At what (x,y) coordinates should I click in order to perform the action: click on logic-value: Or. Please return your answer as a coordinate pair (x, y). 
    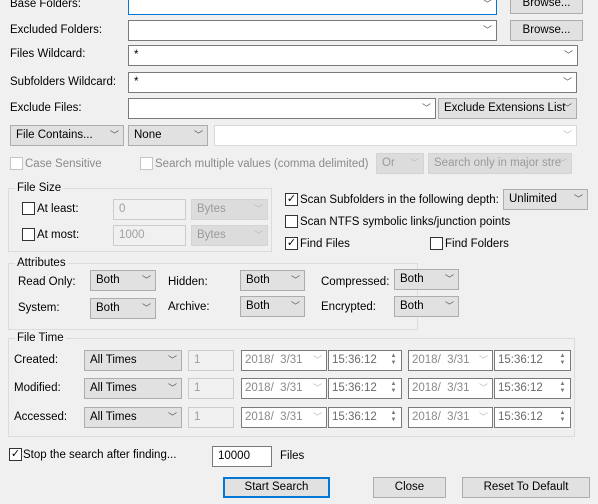
    Looking at the image, I should click on (388, 163).